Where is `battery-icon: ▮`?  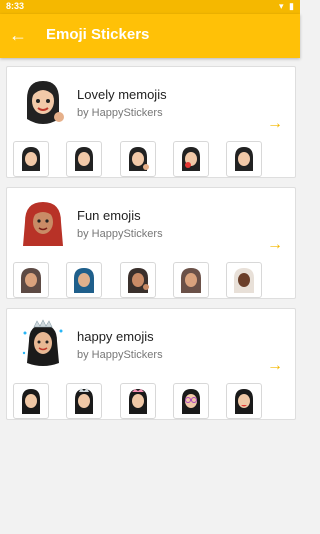
battery-icon: ▮ is located at coordinates (291, 6).